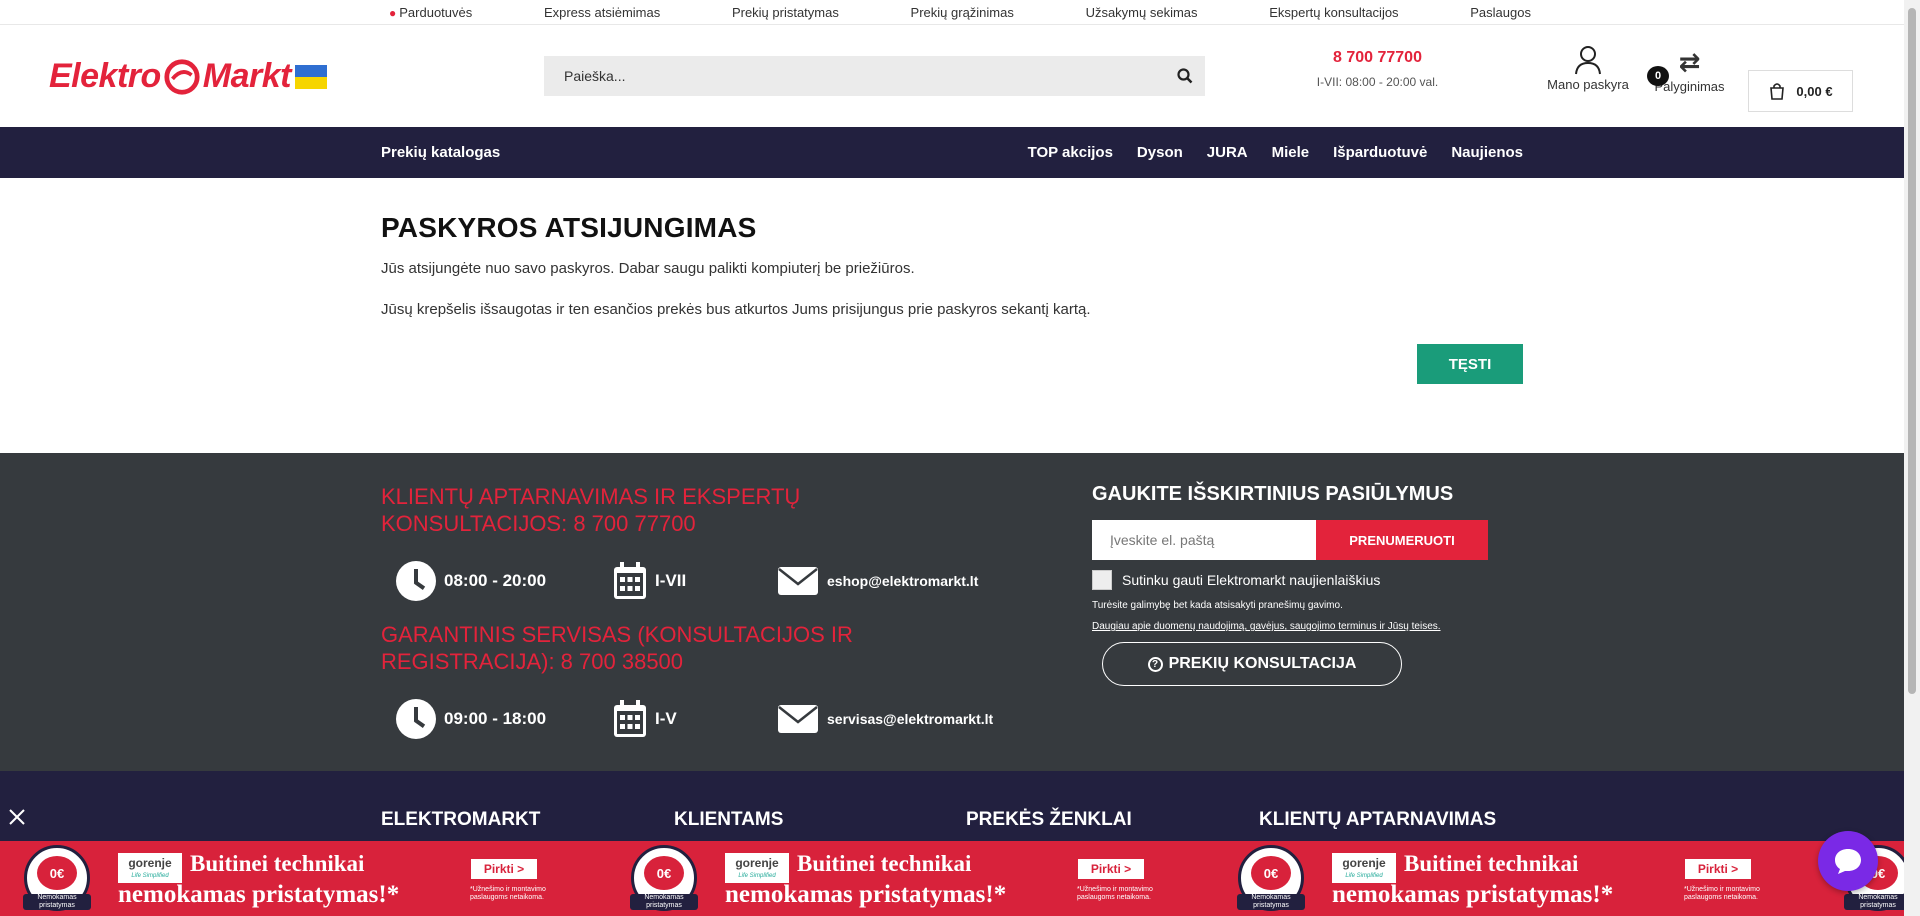 This screenshot has width=1920, height=916. I want to click on topbar-link-returns: Prekių grąžinimas, so click(962, 12).